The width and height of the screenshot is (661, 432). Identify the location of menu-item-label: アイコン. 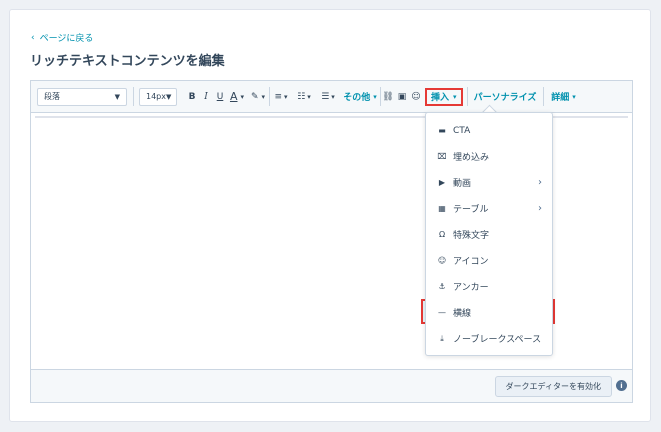
(471, 262).